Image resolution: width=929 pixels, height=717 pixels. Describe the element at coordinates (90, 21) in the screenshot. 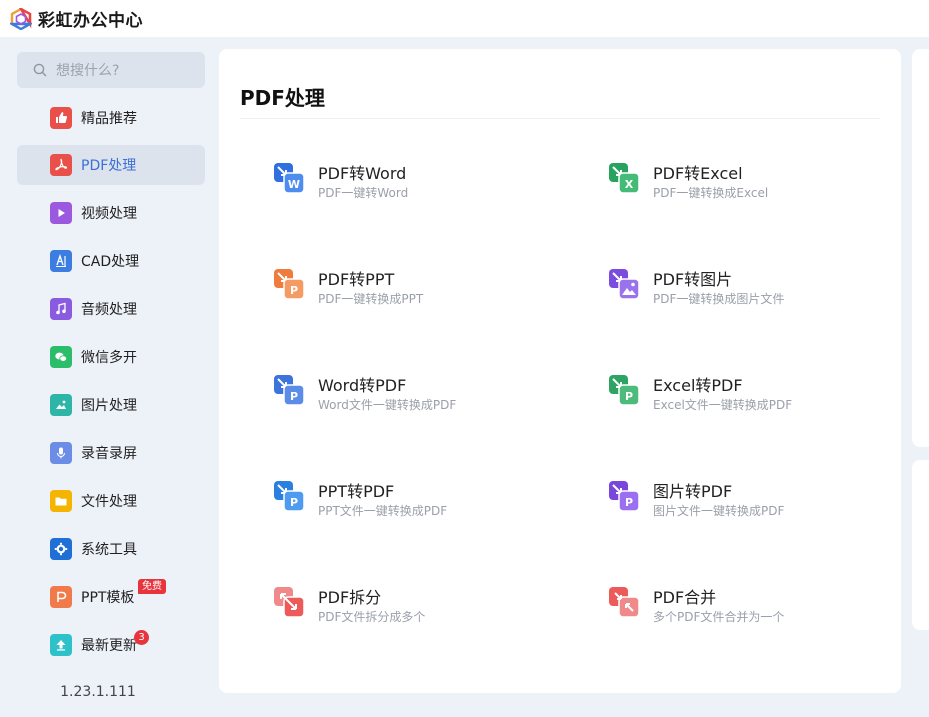

I see `app-title: 彩虹办公中心` at that location.